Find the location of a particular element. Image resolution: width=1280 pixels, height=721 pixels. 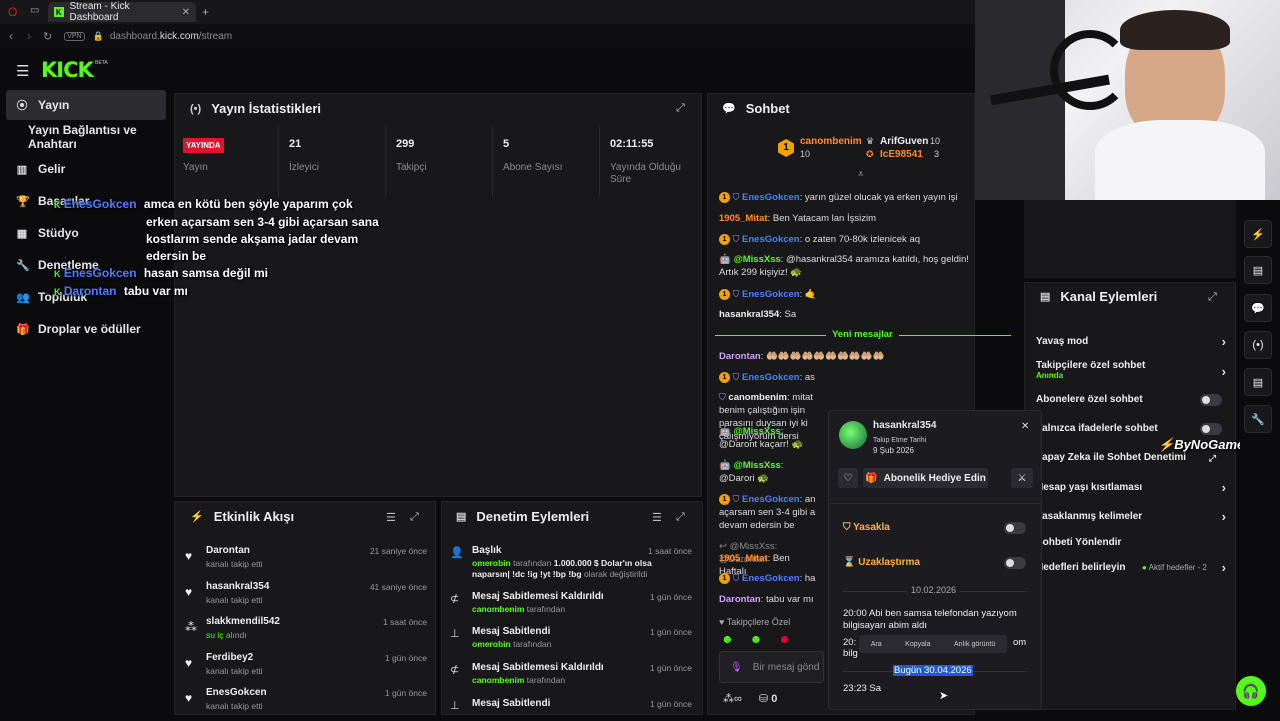

document-icon: ▤ is located at coordinates (1258, 270).